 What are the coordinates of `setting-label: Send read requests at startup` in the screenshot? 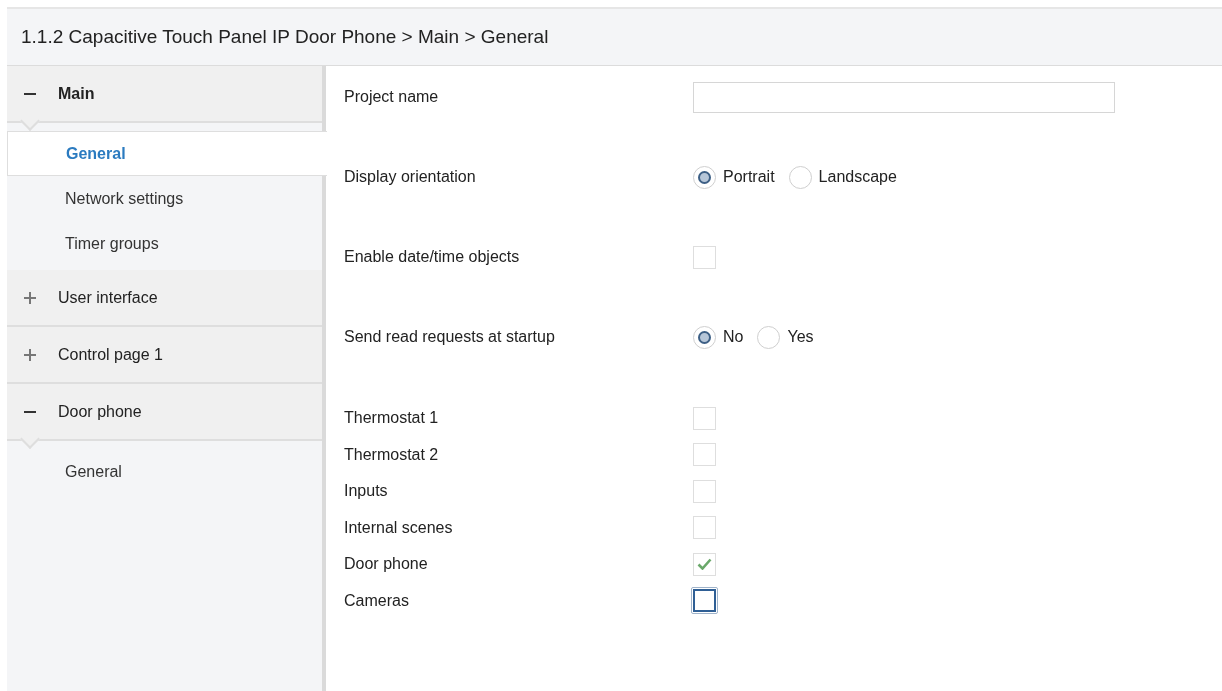 It's located at (449, 337).